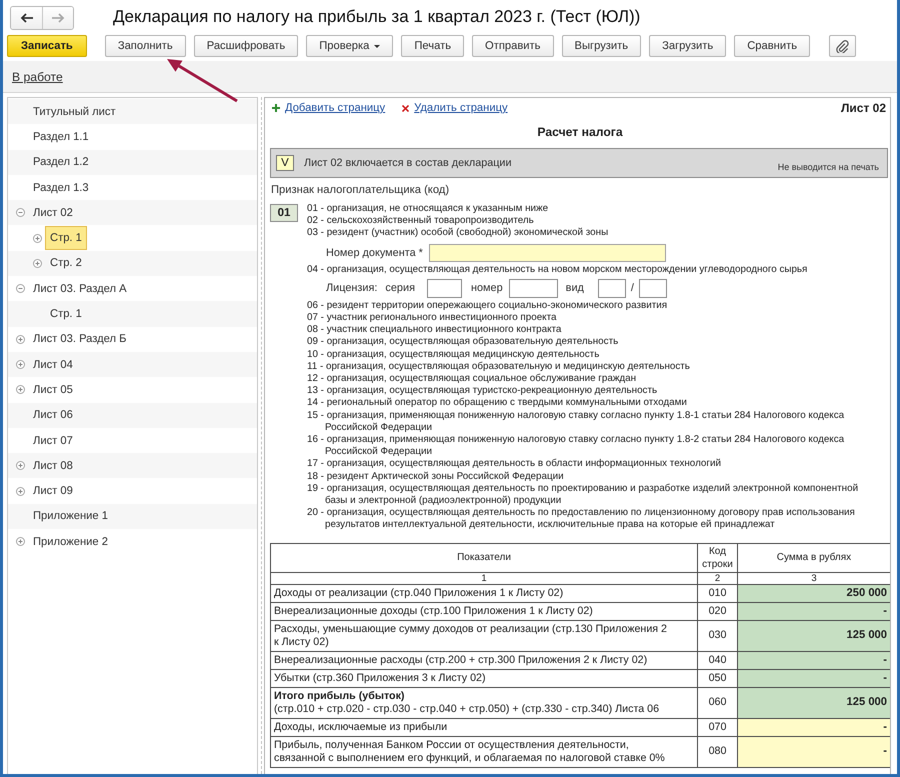  I want to click on code-option: 04 - организация, осуществляющая деятельность на новом морском месторождении углеводородного сырья, so click(586, 270).